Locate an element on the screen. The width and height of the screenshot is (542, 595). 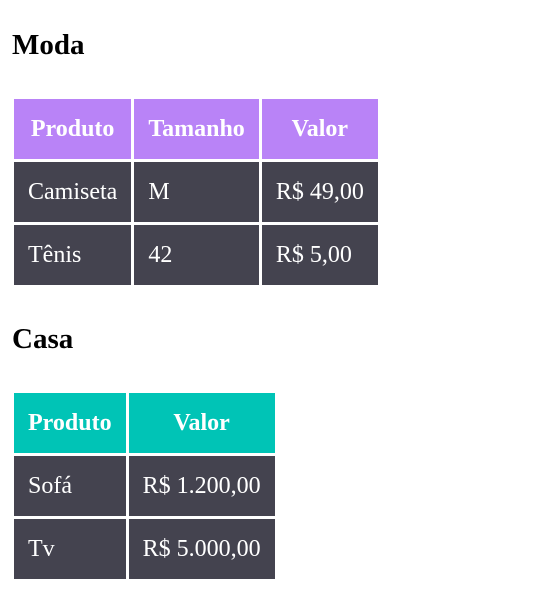
cell-valor: R$ 1.200,00 is located at coordinates (201, 486).